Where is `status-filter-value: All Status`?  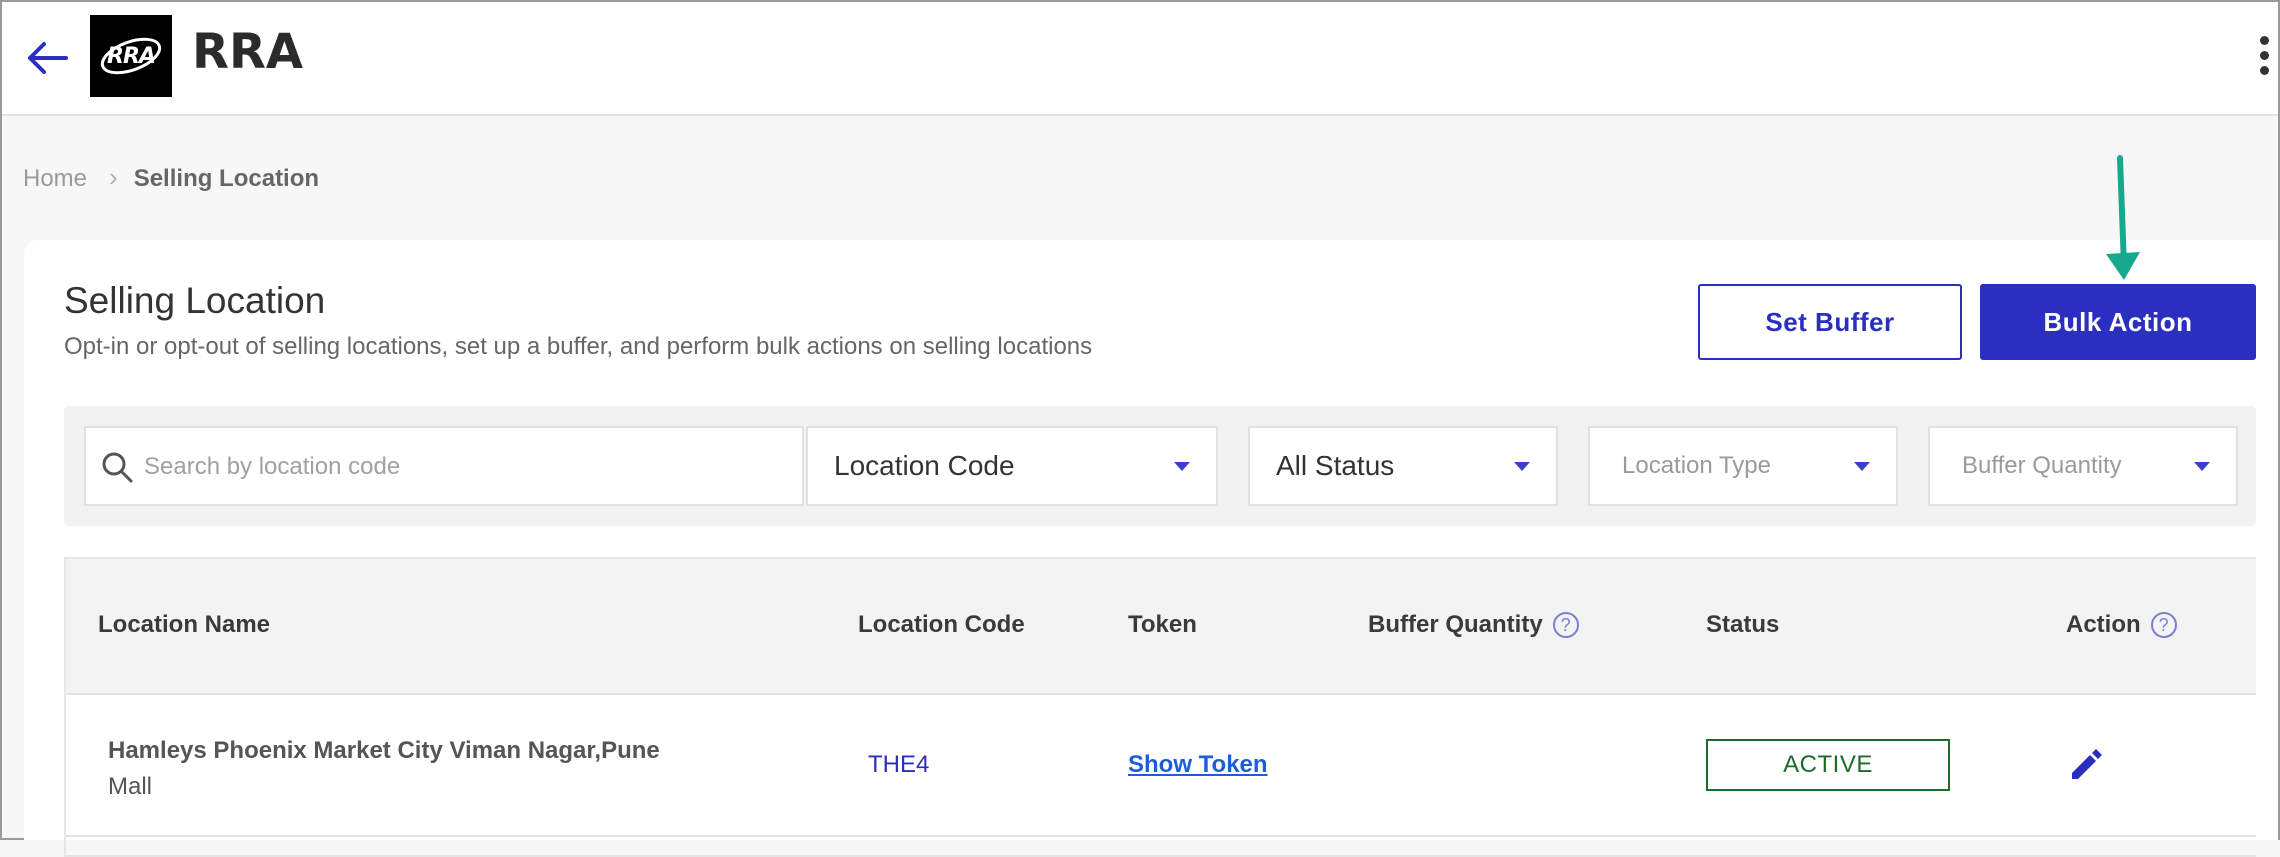 status-filter-value: All Status is located at coordinates (1335, 465).